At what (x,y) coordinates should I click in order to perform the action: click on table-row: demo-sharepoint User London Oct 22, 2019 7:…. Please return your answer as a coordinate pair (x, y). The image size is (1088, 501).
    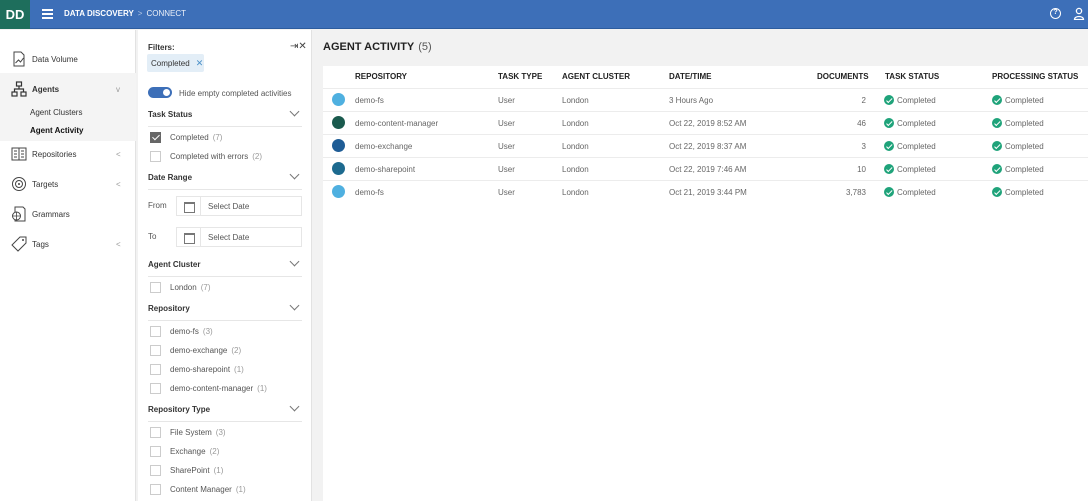
    Looking at the image, I should click on (705, 168).